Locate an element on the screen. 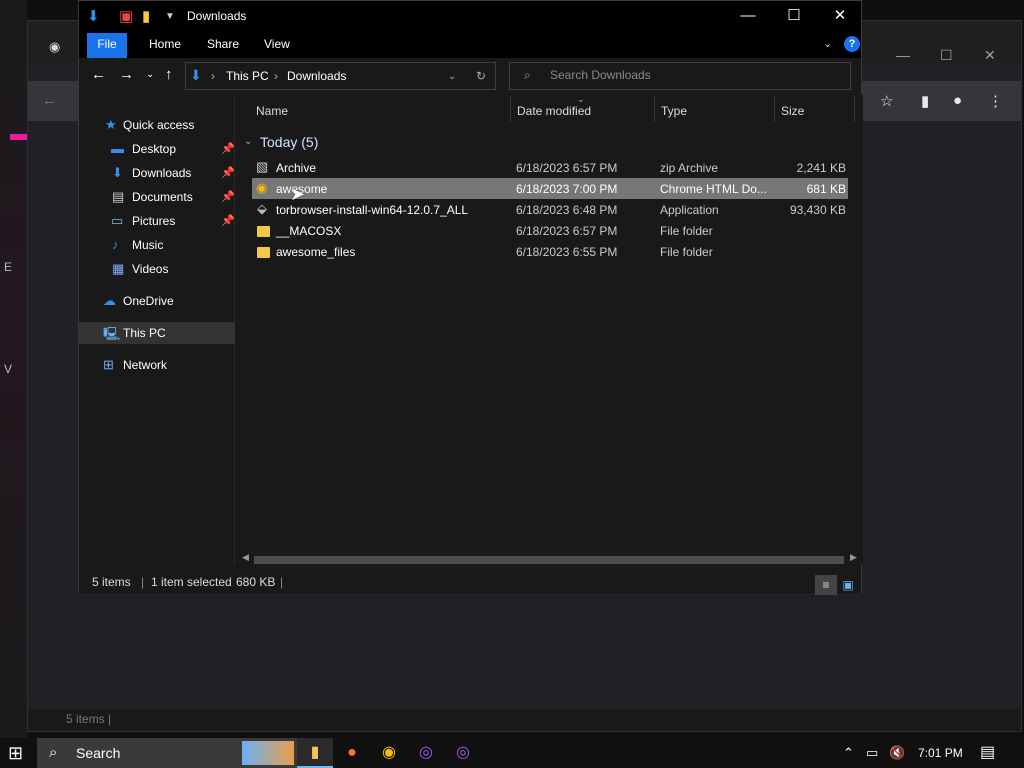  qat-dropdown-icon: ▼ is located at coordinates (170, 17).